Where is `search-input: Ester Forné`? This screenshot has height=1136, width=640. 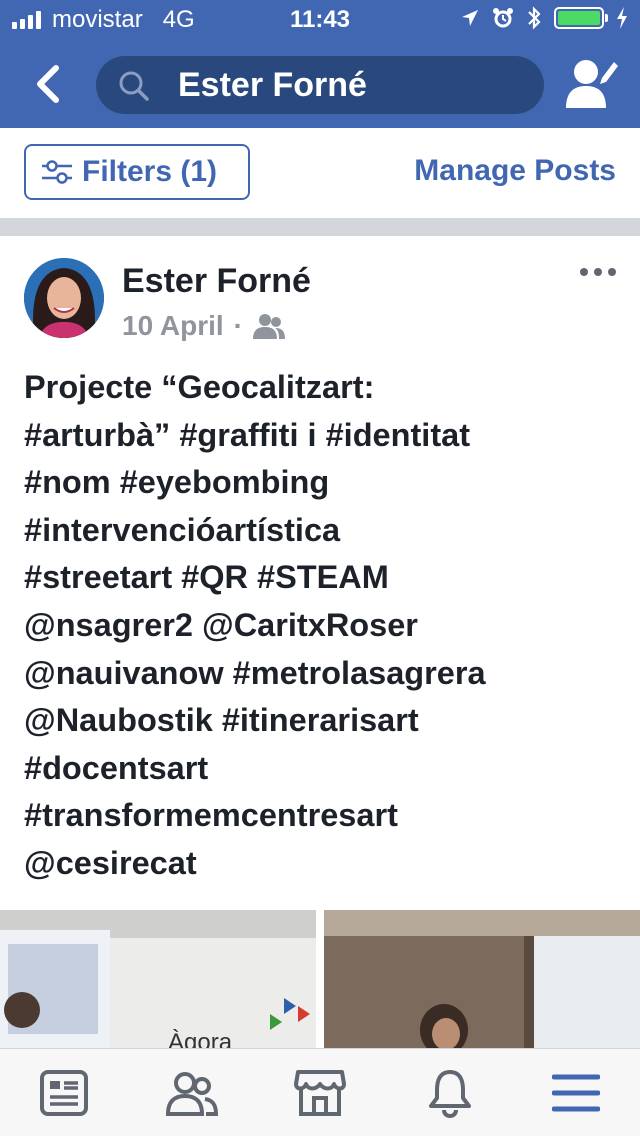
search-input: Ester Forné is located at coordinates (320, 85).